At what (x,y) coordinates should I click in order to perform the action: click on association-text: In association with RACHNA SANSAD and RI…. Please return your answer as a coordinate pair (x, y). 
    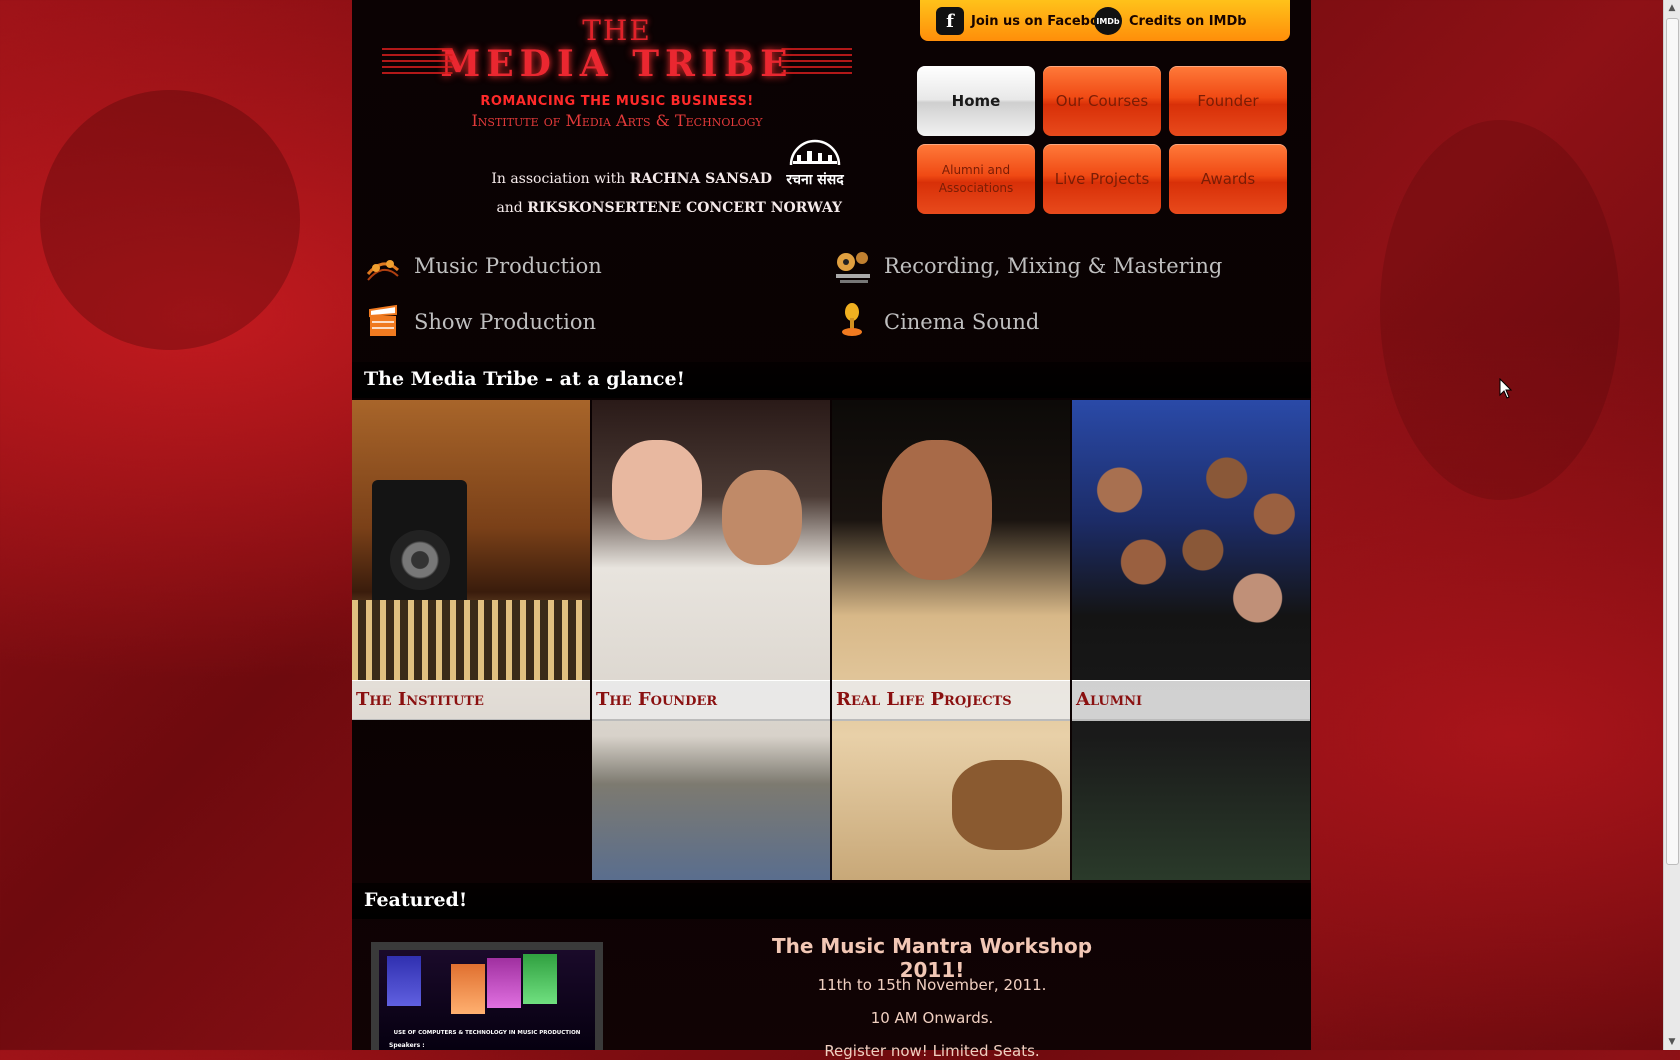
    Looking at the image, I should click on (642, 194).